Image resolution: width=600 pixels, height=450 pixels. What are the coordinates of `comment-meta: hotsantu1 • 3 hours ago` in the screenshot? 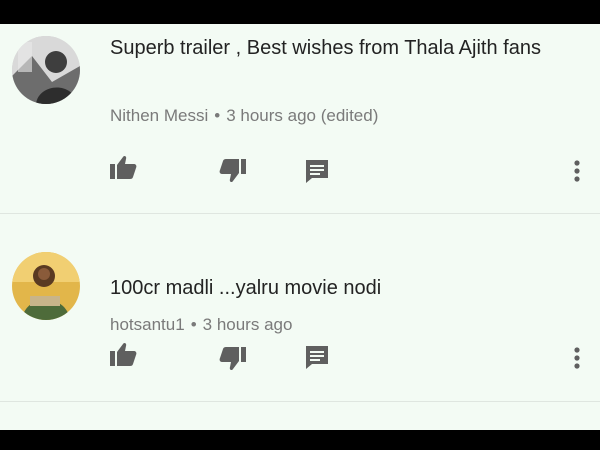 It's located at (201, 325).